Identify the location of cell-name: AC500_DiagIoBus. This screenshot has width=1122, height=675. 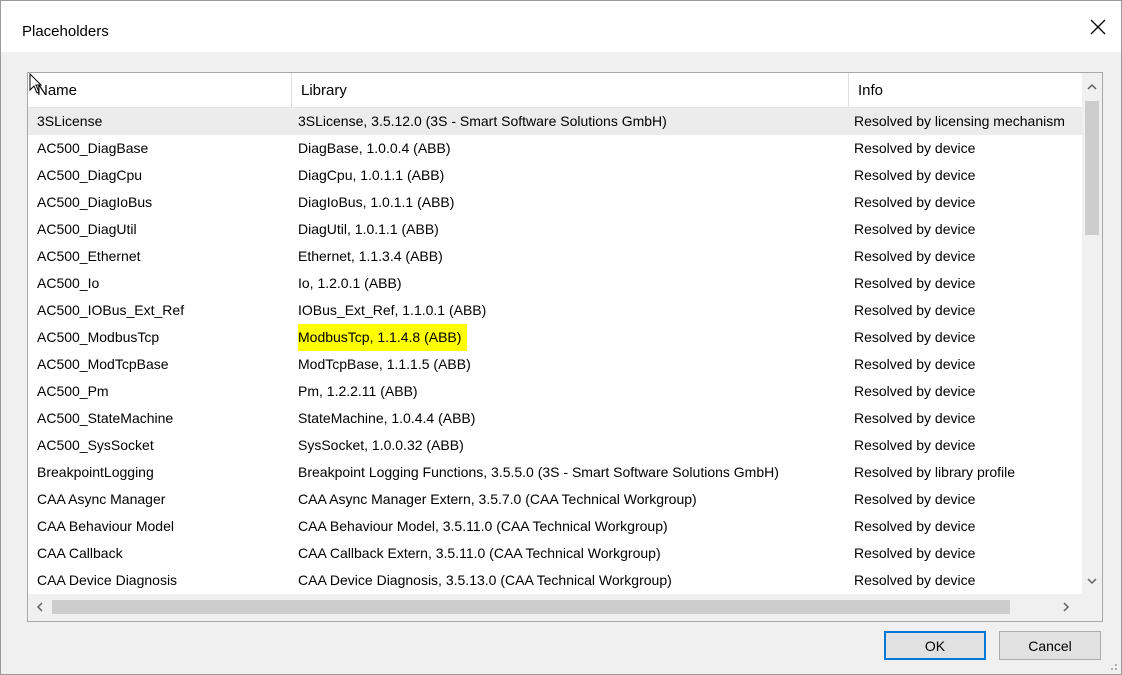
(162, 202).